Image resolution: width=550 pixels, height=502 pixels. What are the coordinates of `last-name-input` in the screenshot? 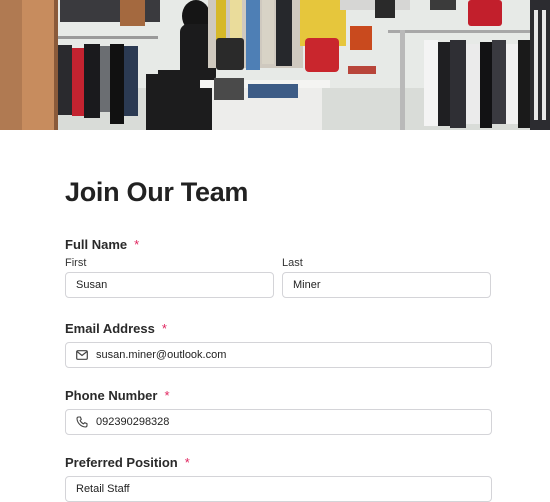 It's located at (386, 285).